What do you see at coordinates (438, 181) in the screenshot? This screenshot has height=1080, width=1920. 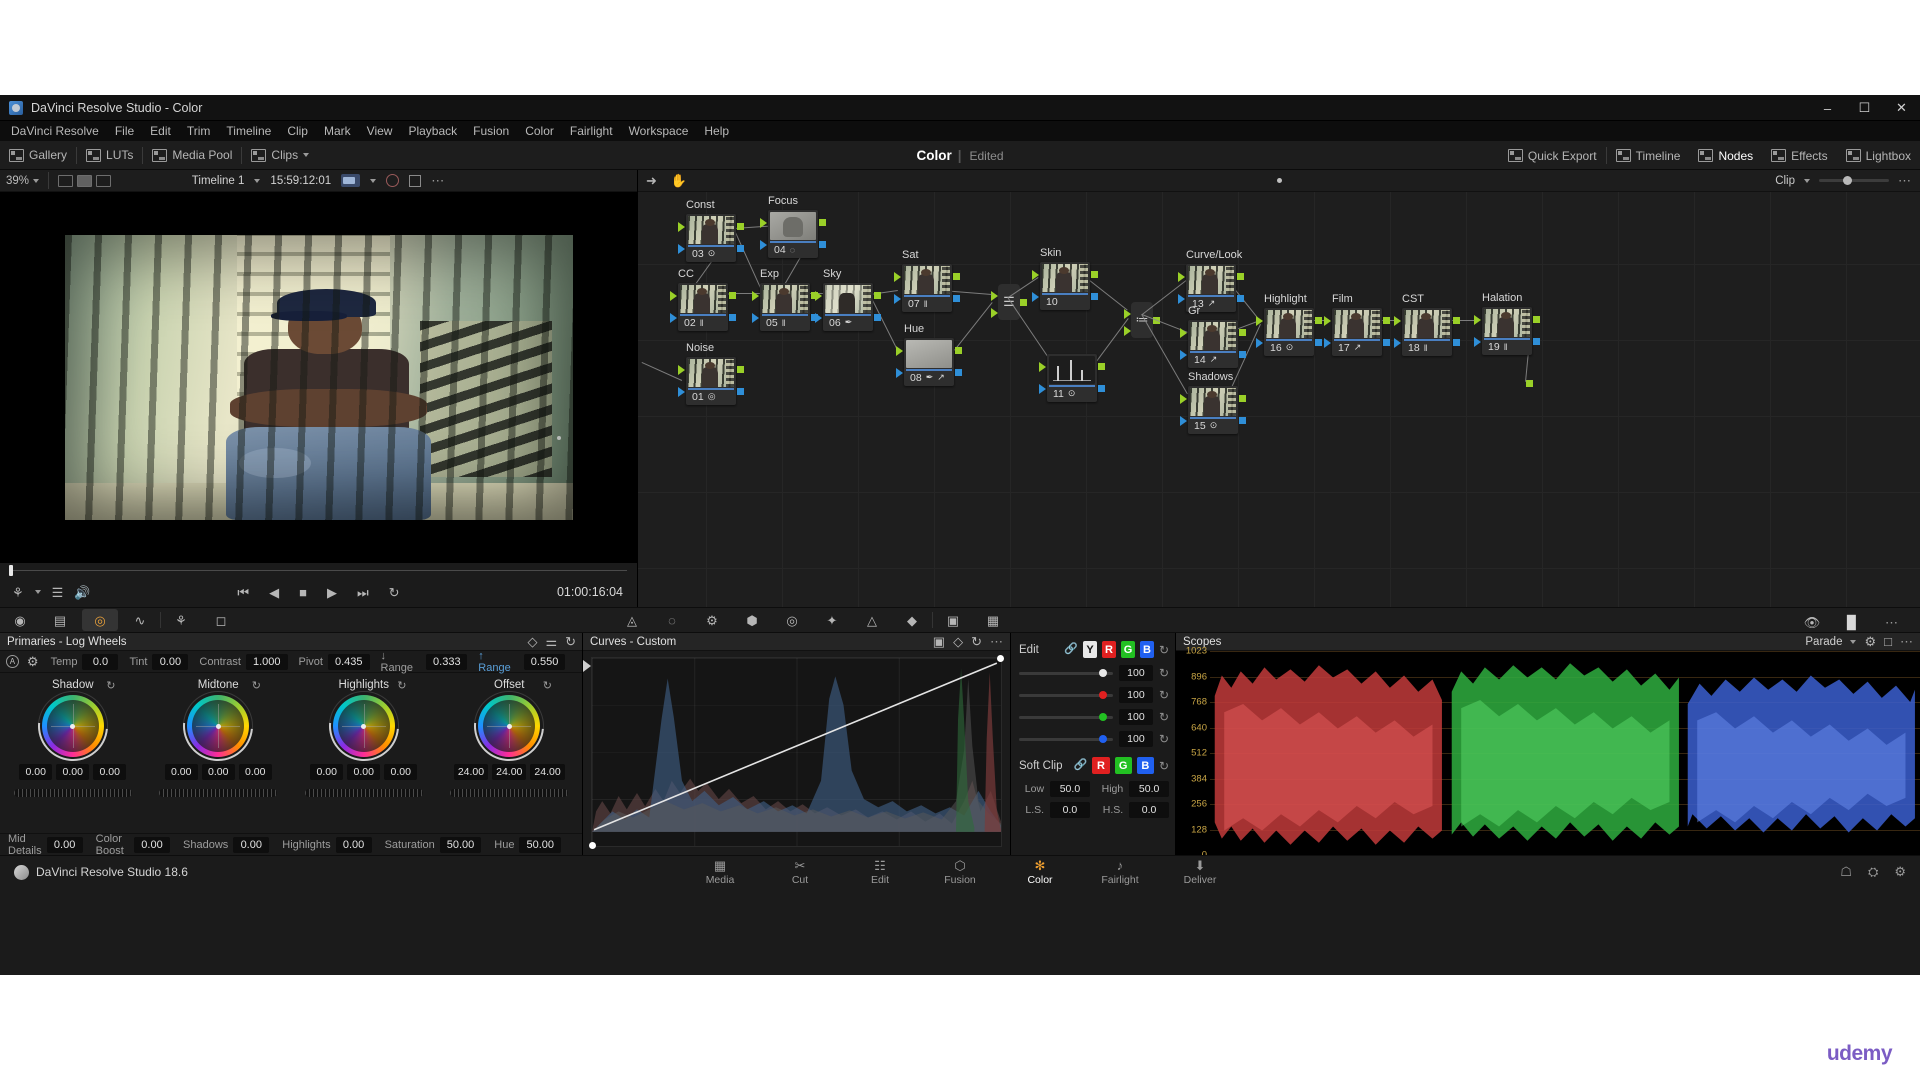 I see `viewer-options-icon: ⋯` at bounding box center [438, 181].